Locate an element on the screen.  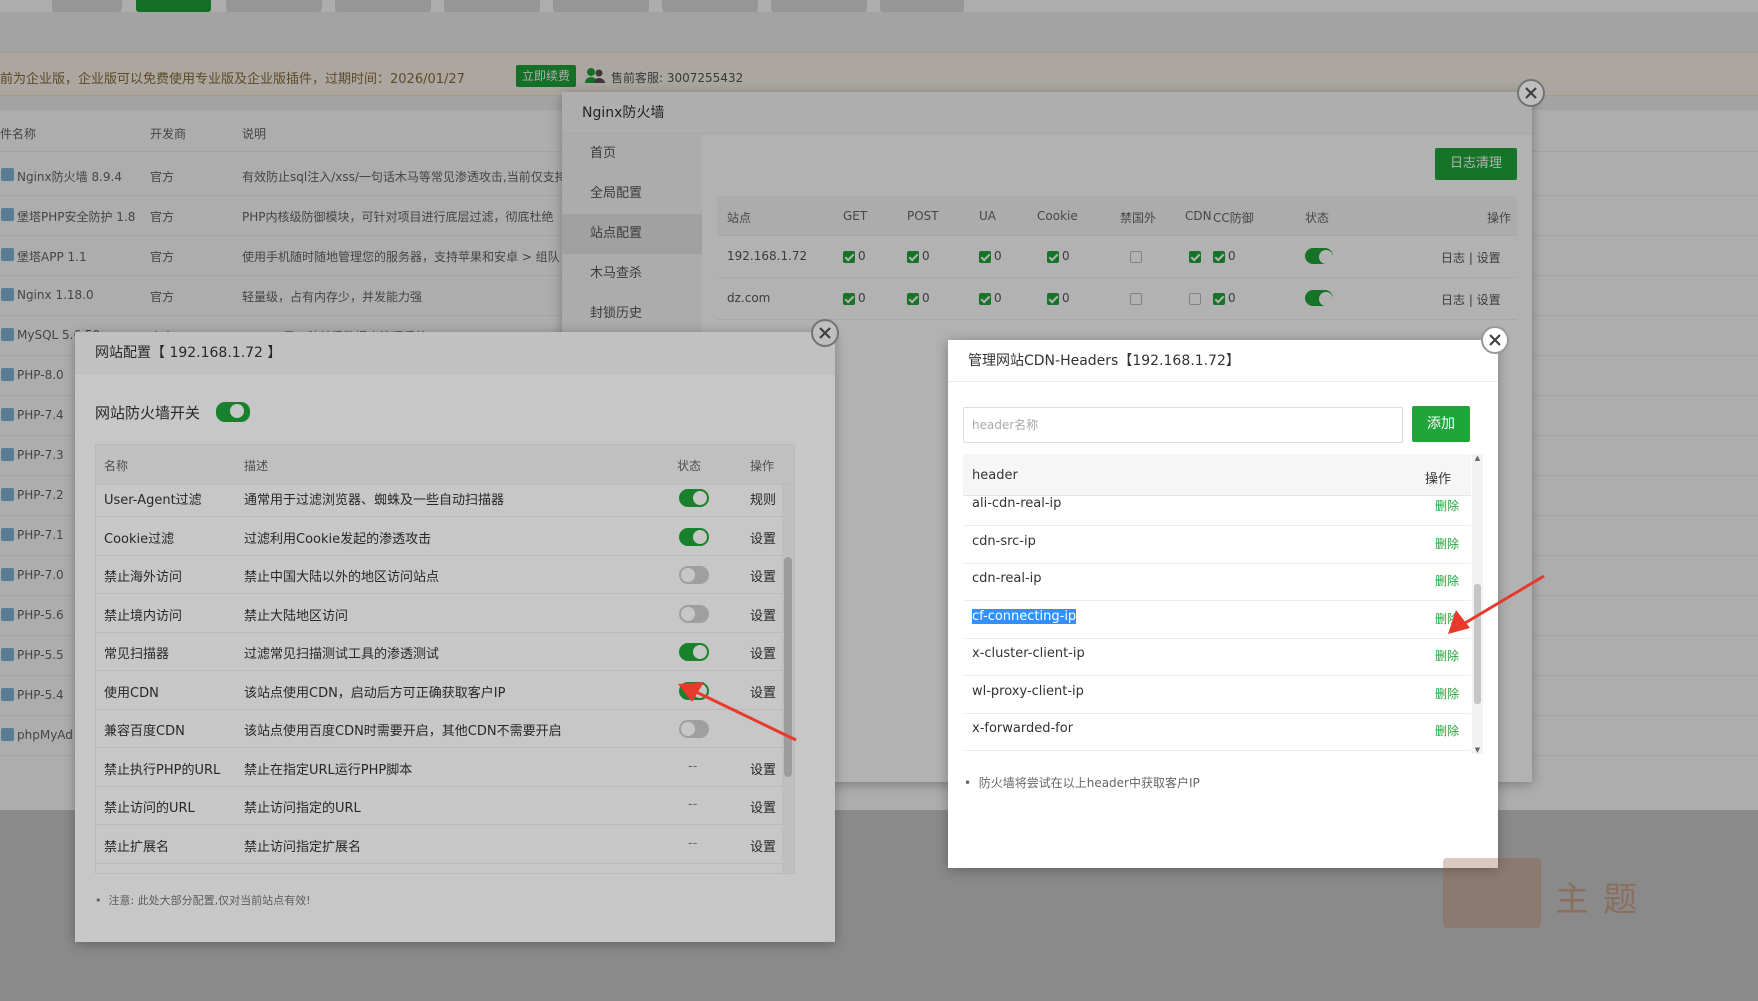
site-name: dz.com is located at coordinates (749, 298).